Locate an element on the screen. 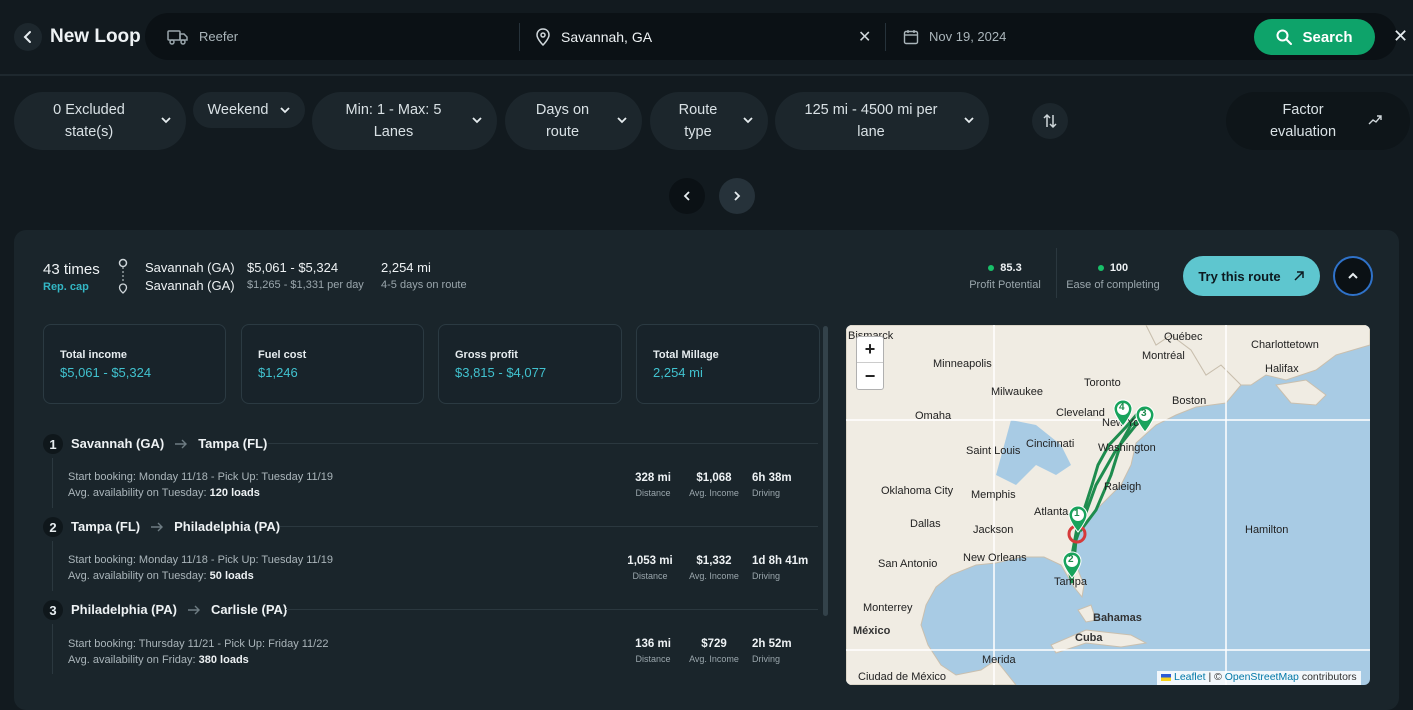 This screenshot has height=710, width=1413. map-zoom-control: + − is located at coordinates (870, 363).